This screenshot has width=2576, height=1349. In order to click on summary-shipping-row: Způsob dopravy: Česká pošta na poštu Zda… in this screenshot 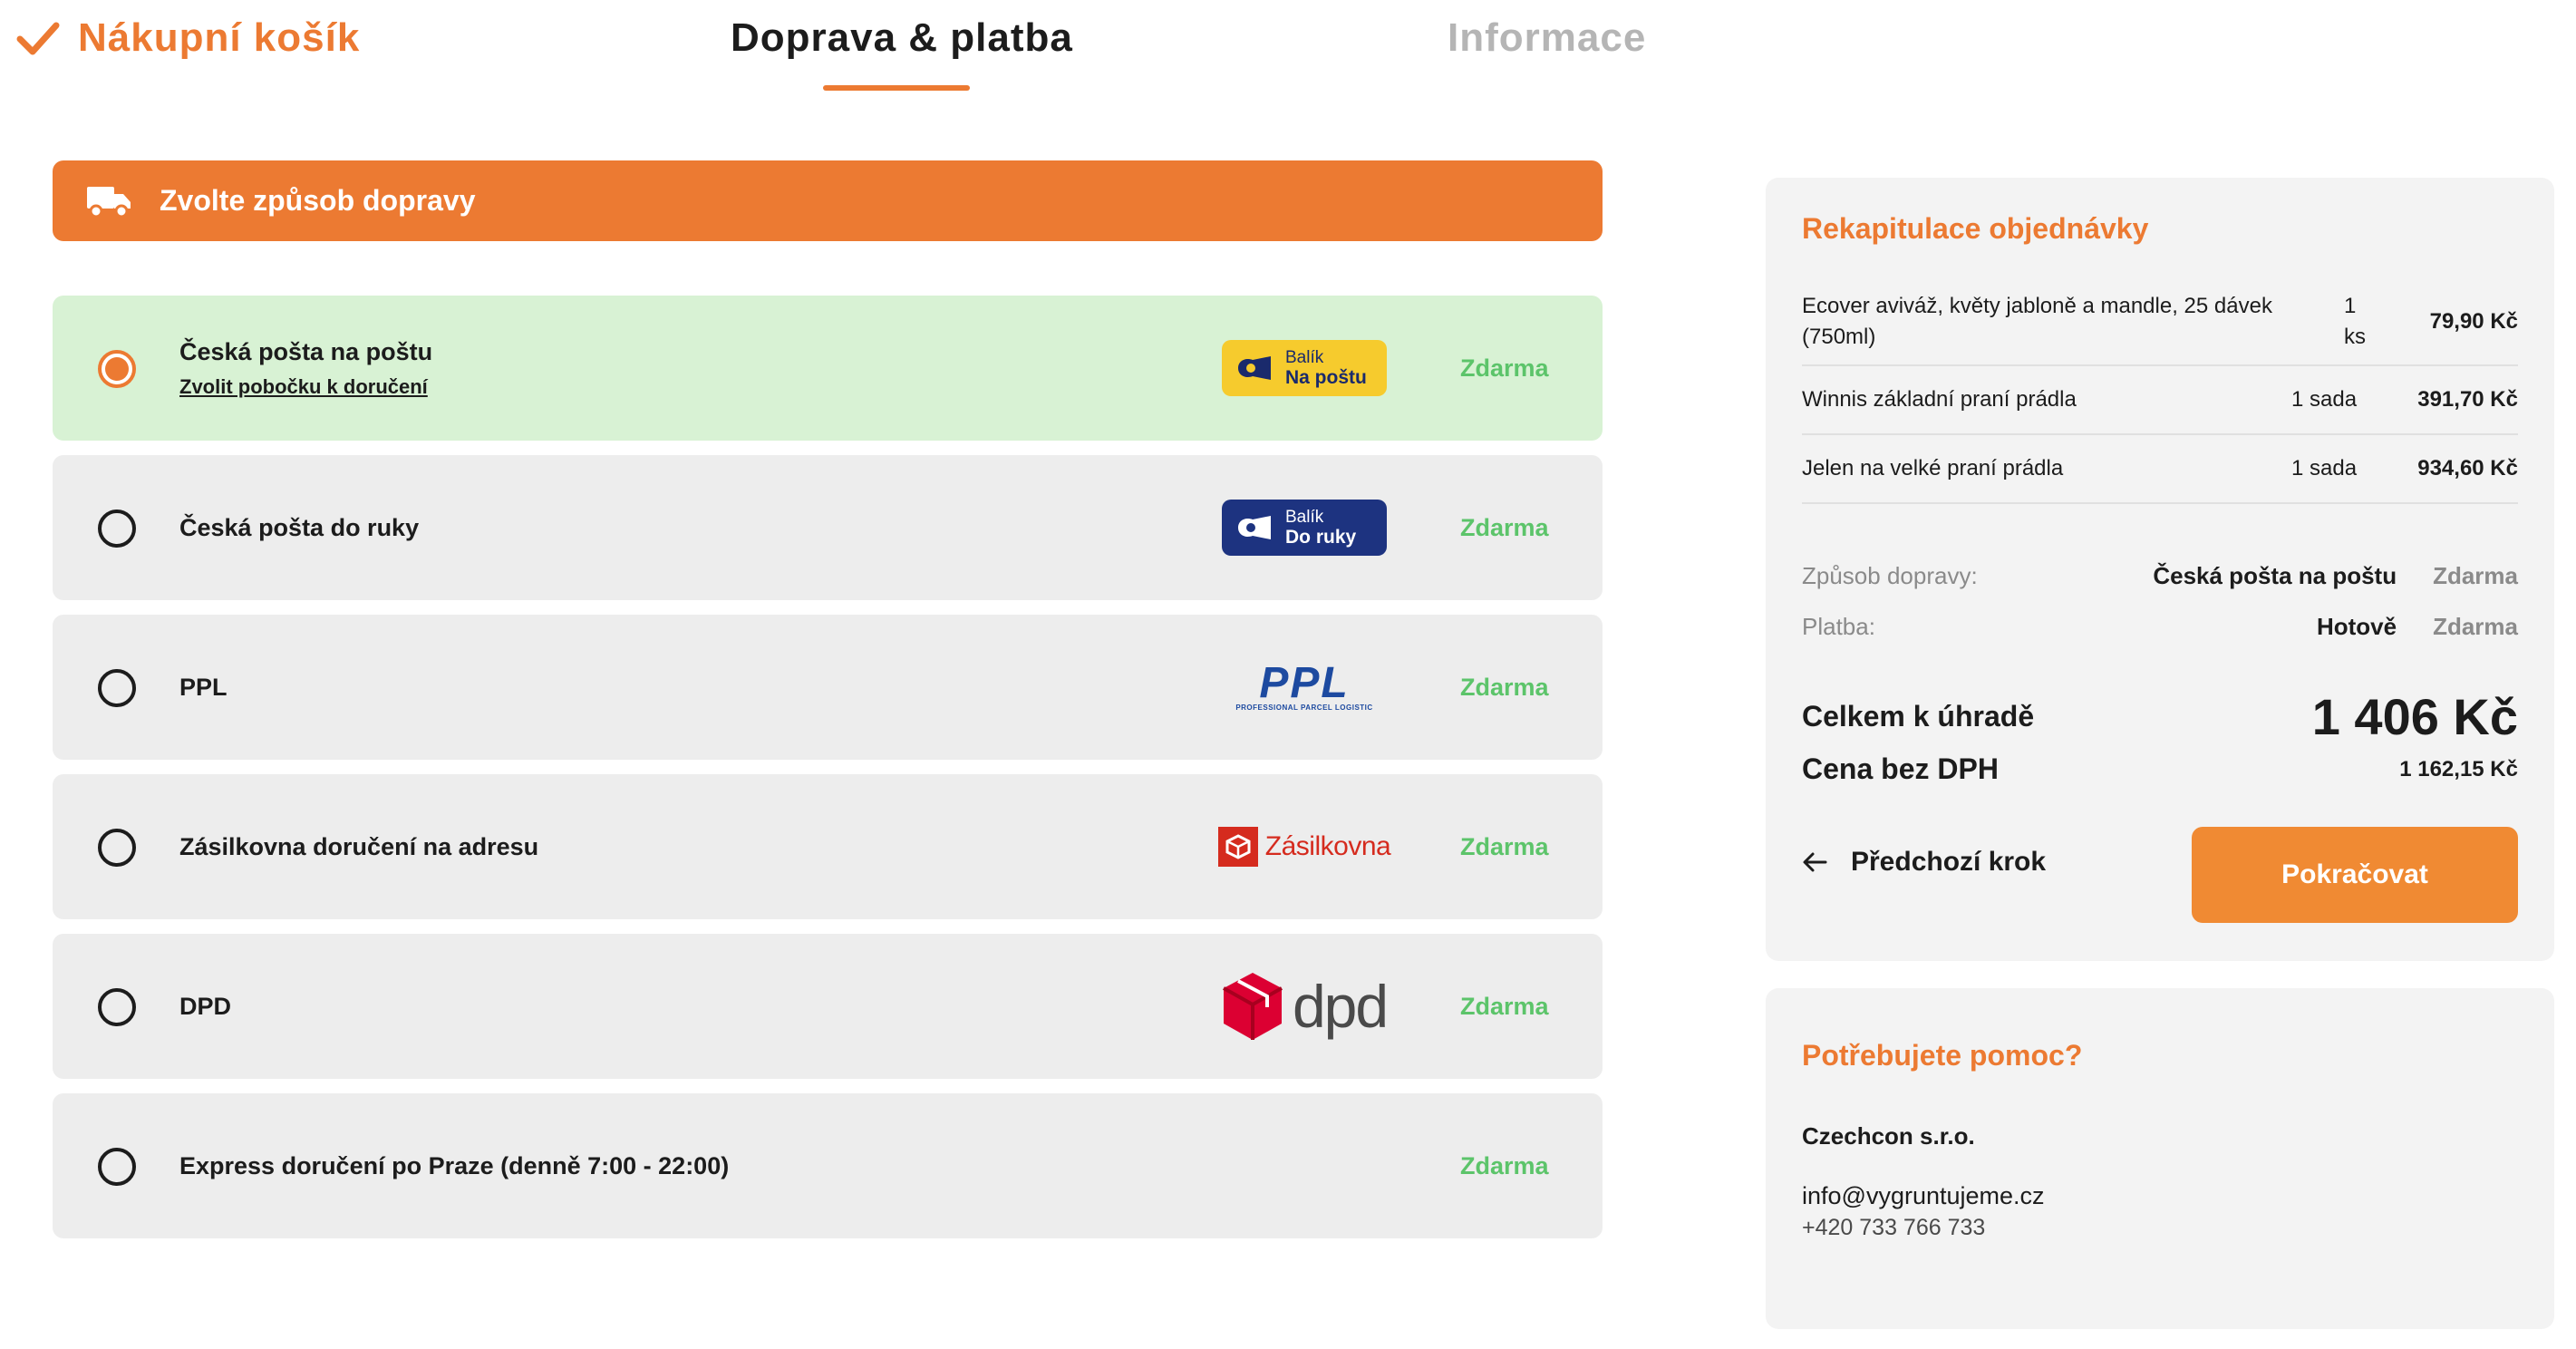, I will do `click(2160, 576)`.